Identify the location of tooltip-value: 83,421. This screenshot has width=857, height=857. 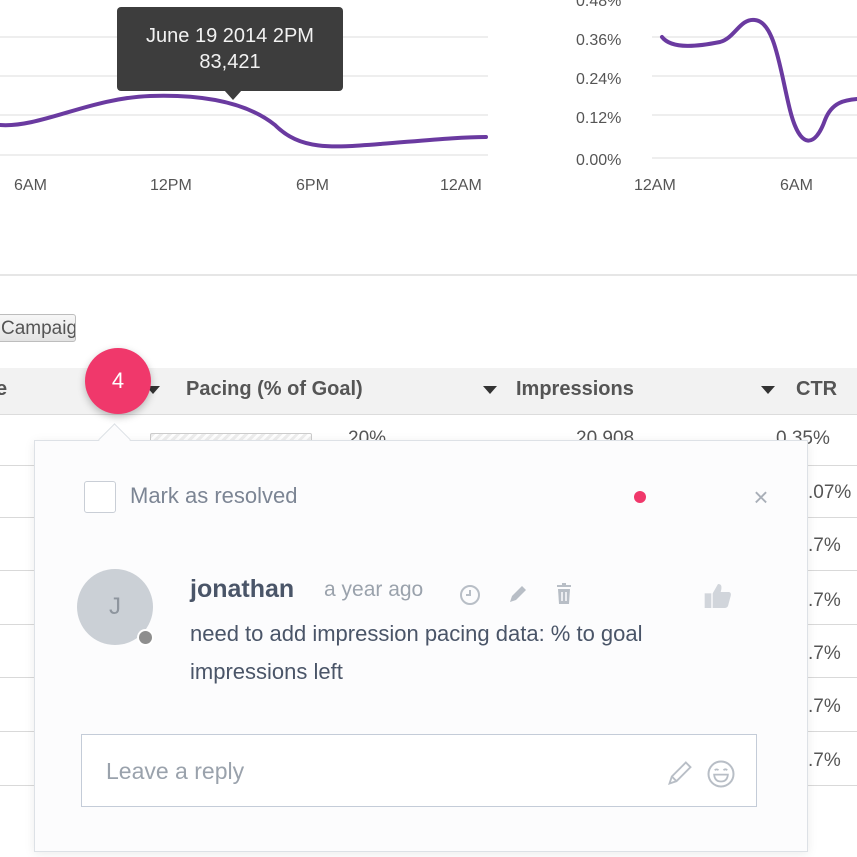
(230, 62).